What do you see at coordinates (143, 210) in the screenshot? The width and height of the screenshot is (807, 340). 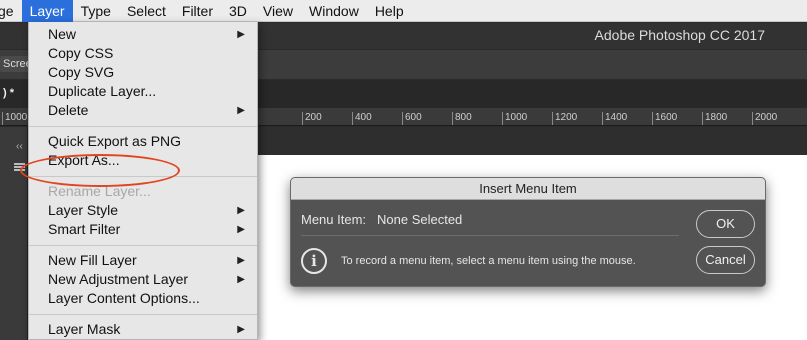 I see `menu-item-layer-style: Layer Style ▶` at bounding box center [143, 210].